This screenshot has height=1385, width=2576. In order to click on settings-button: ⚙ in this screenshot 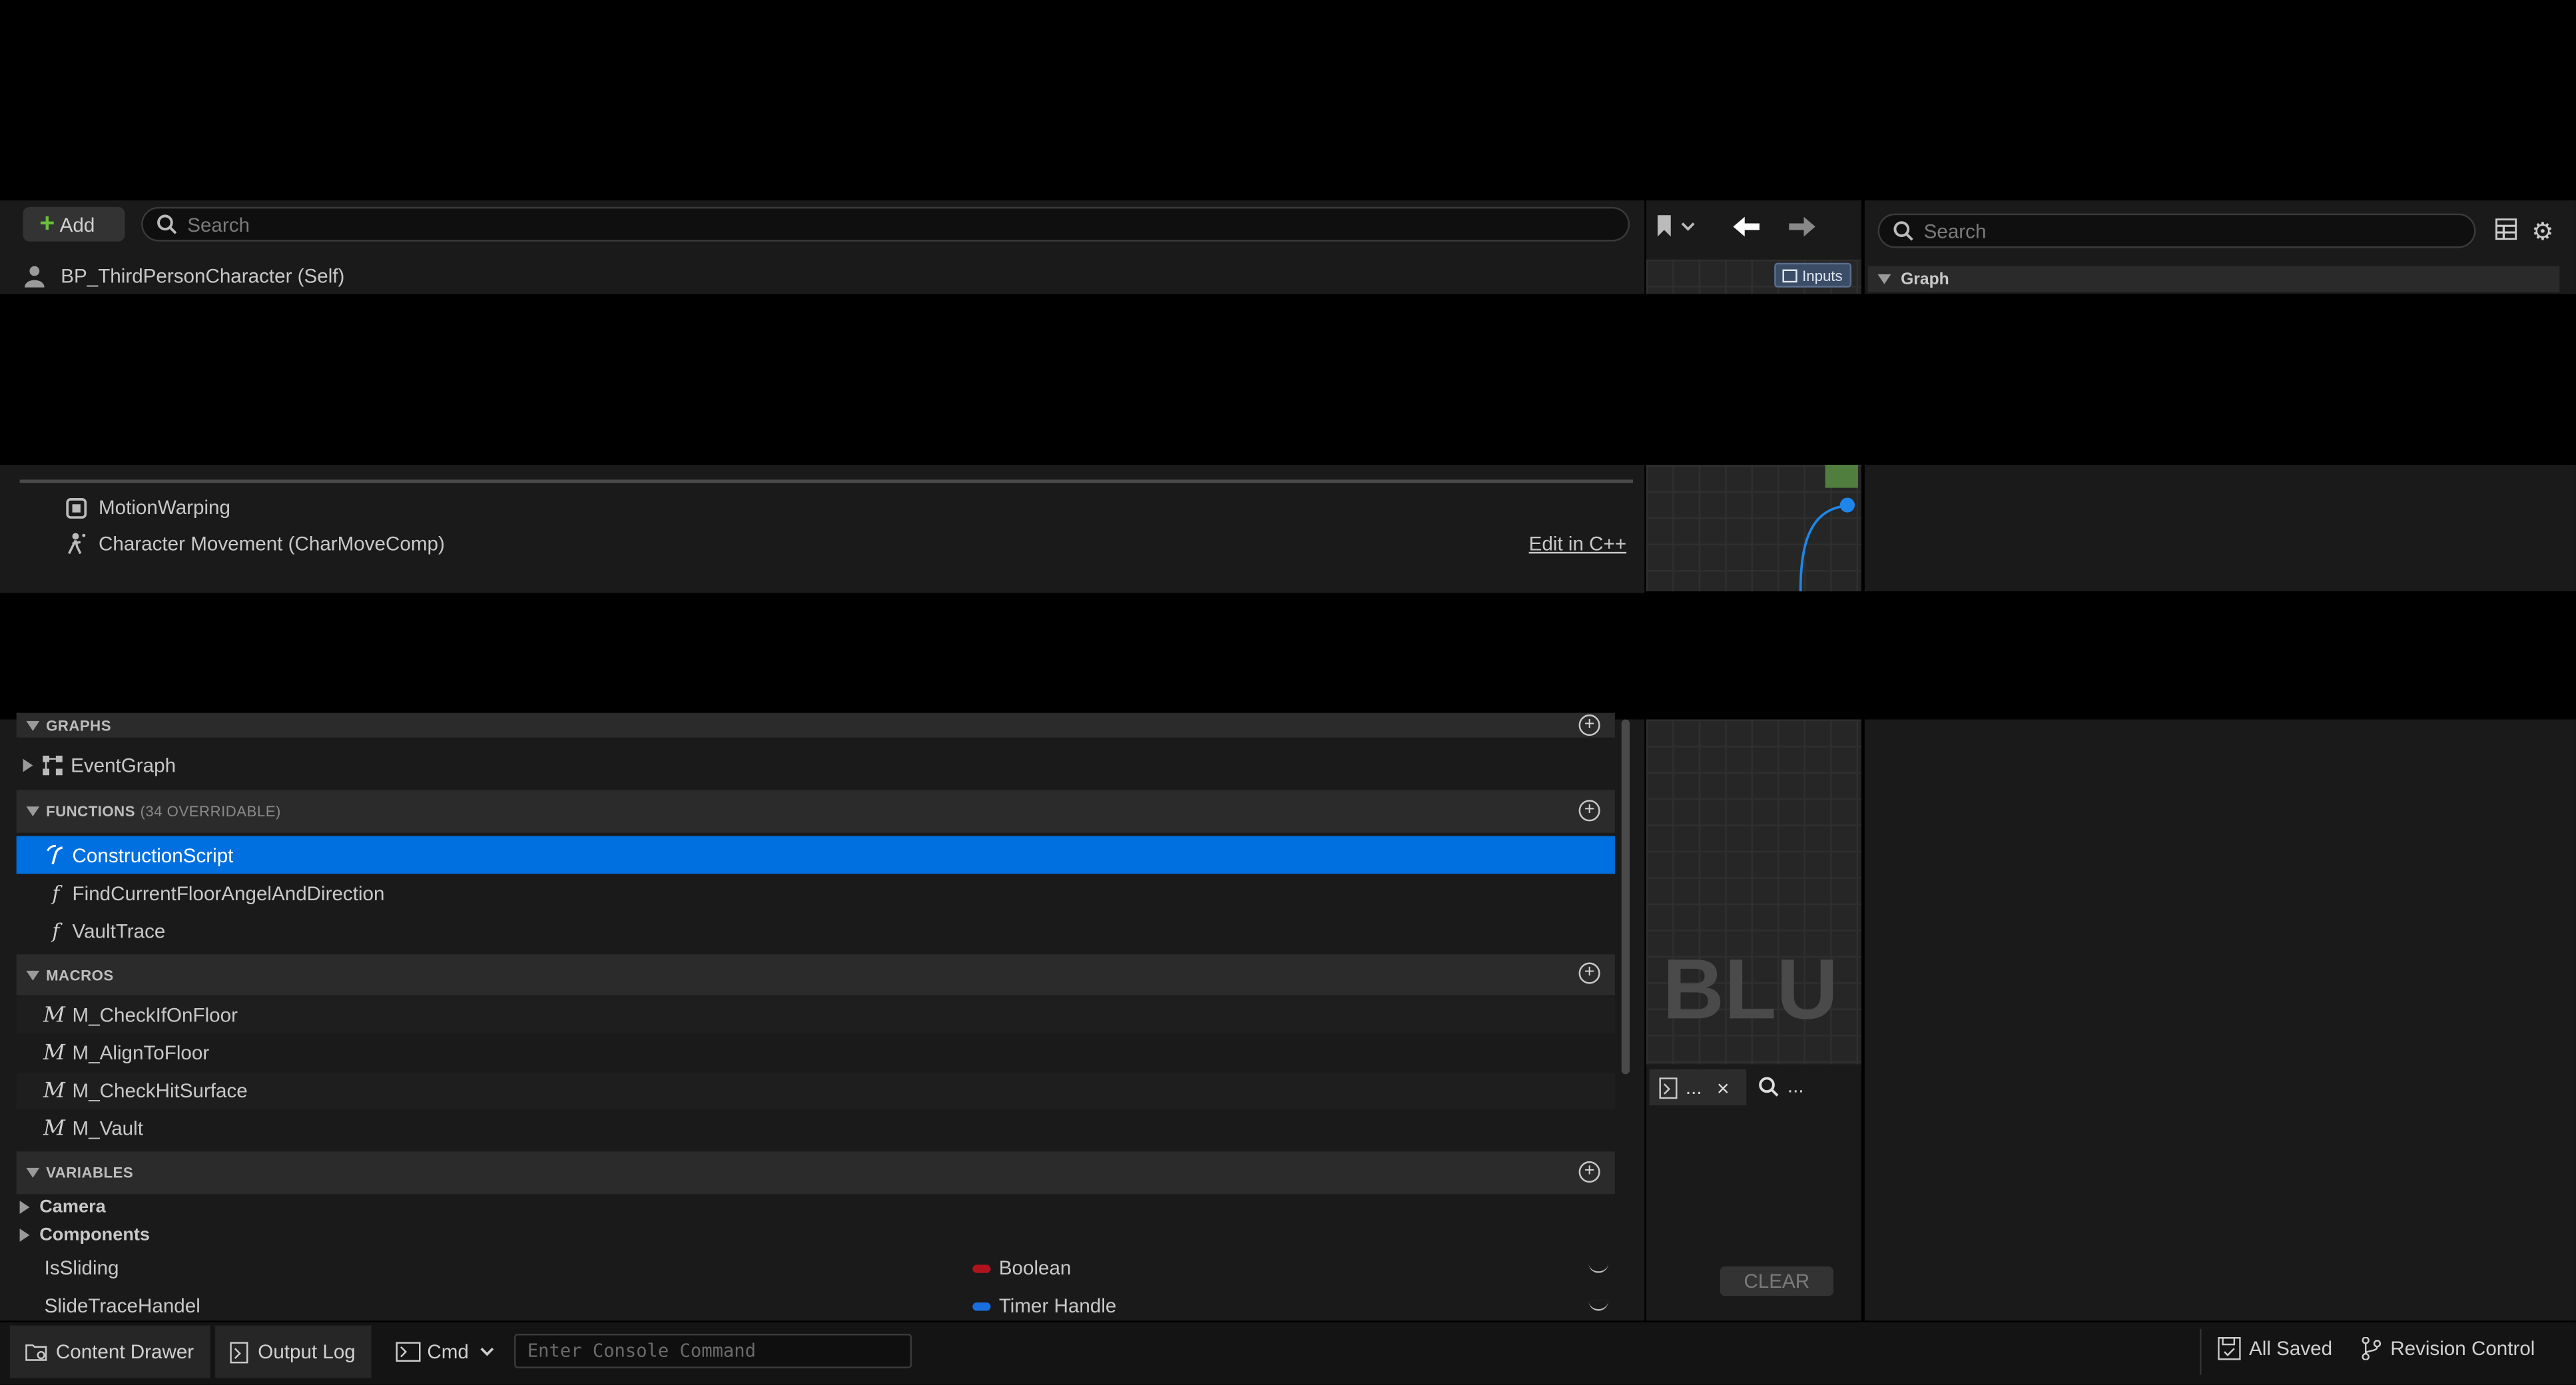, I will do `click(2542, 231)`.